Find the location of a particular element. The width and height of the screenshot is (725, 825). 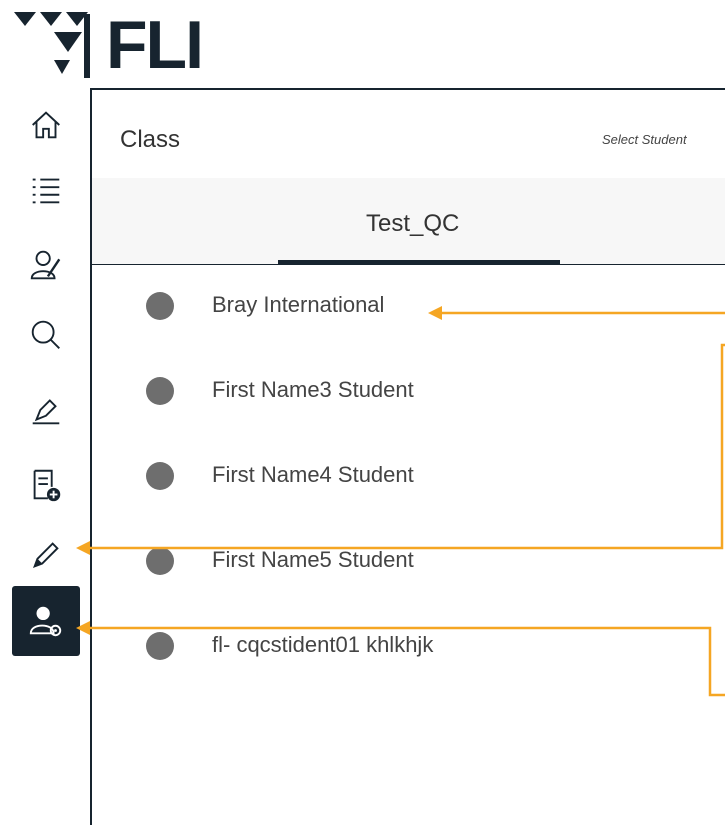

student-edit-icon is located at coordinates (45, 265).